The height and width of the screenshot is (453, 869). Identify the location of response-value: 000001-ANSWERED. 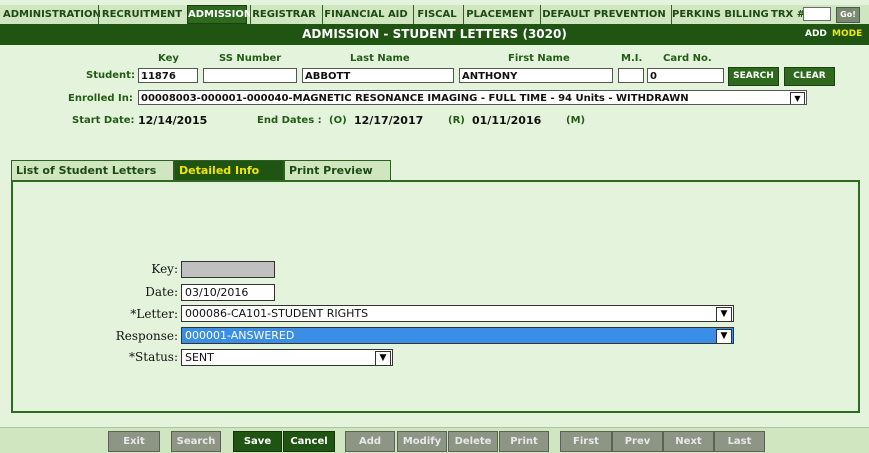
(240, 335).